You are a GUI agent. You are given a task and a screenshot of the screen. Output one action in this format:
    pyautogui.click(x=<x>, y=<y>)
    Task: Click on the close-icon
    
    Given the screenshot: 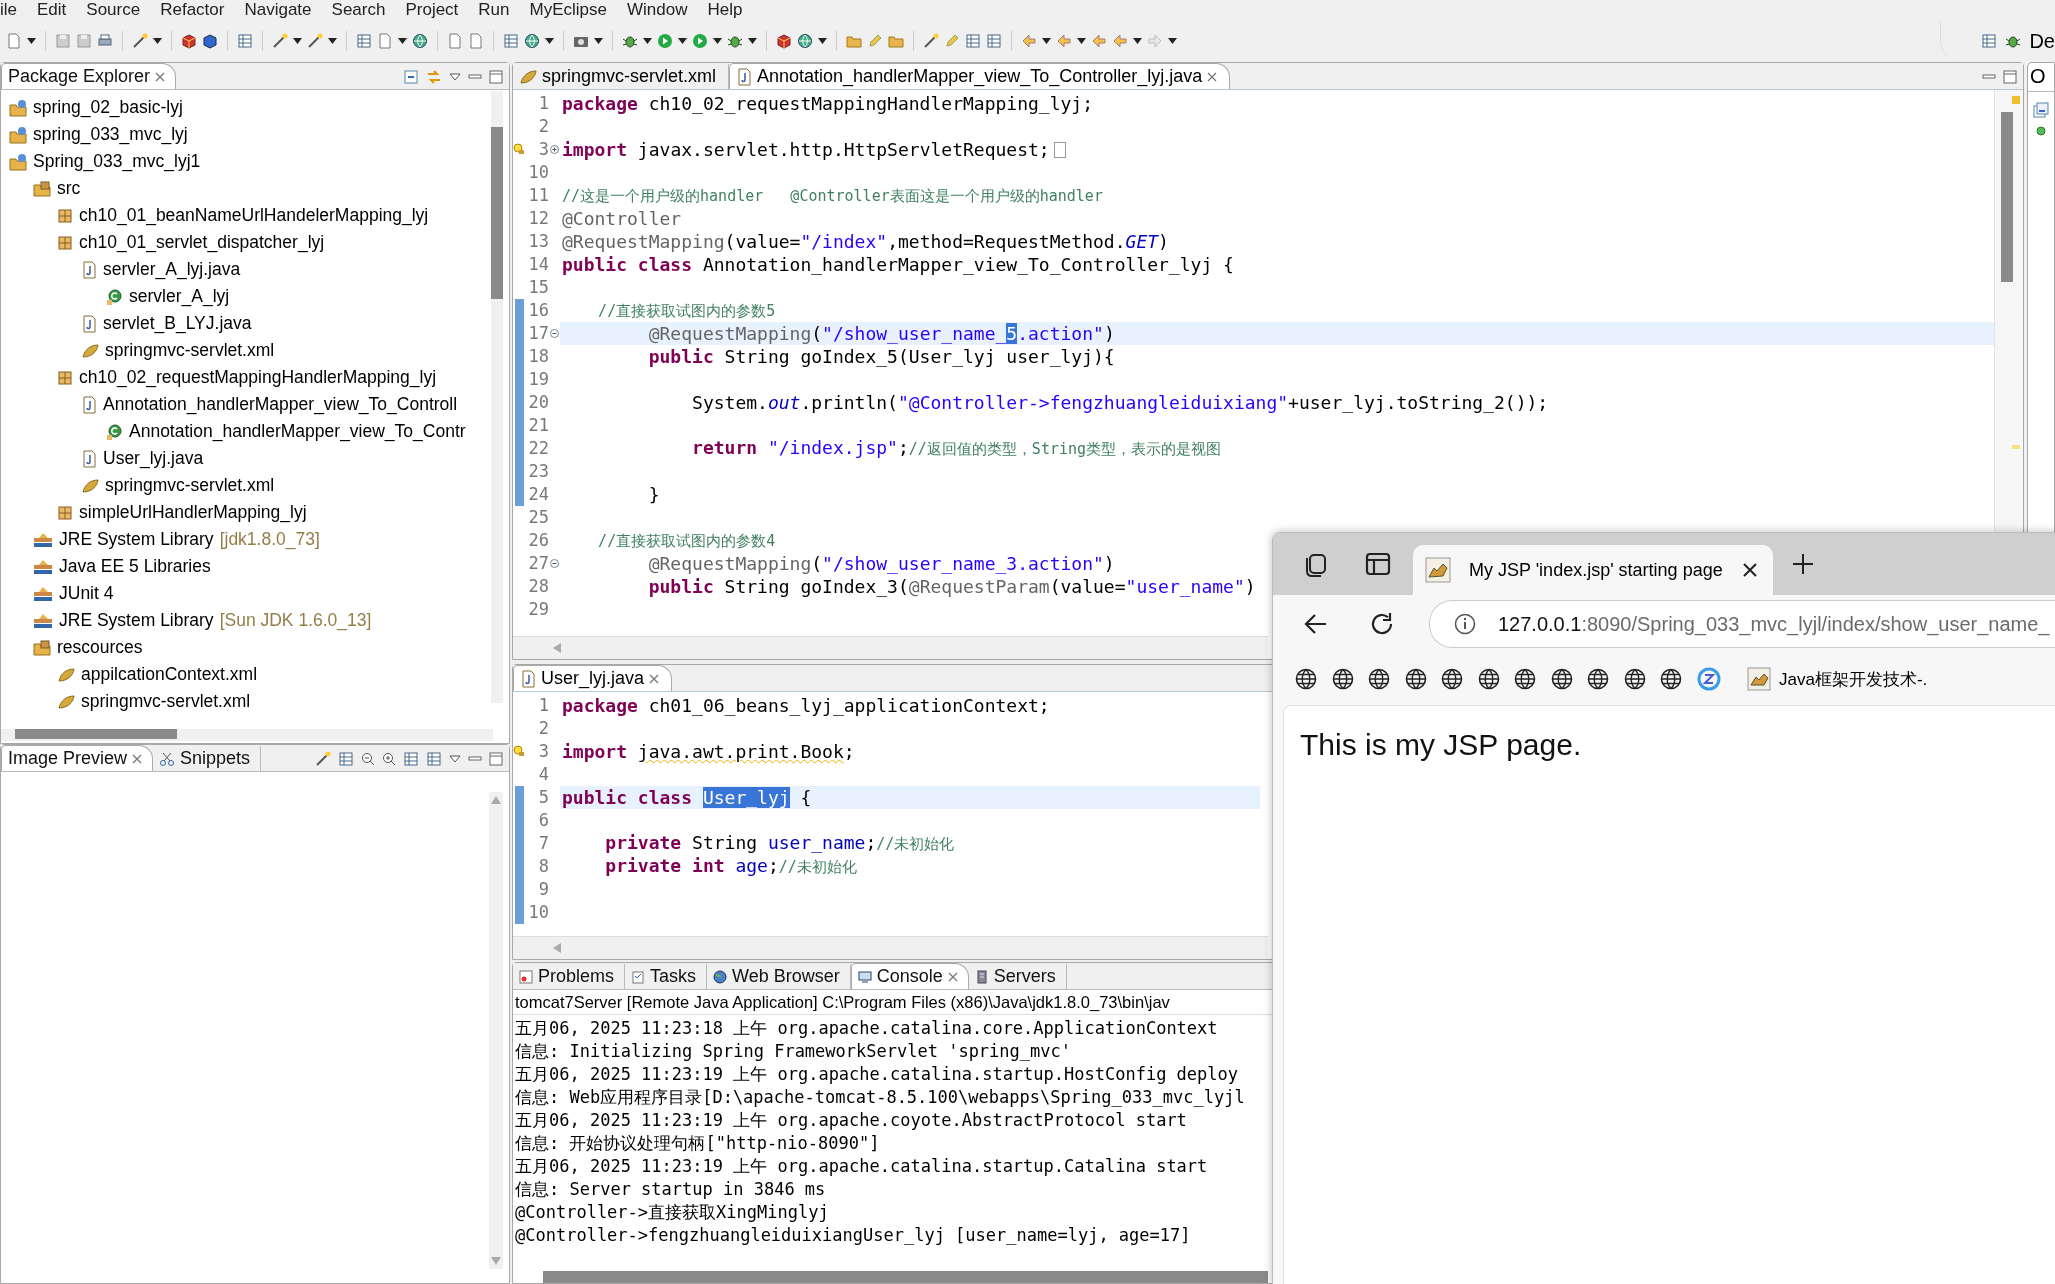 What is the action you would take?
    pyautogui.click(x=1749, y=570)
    